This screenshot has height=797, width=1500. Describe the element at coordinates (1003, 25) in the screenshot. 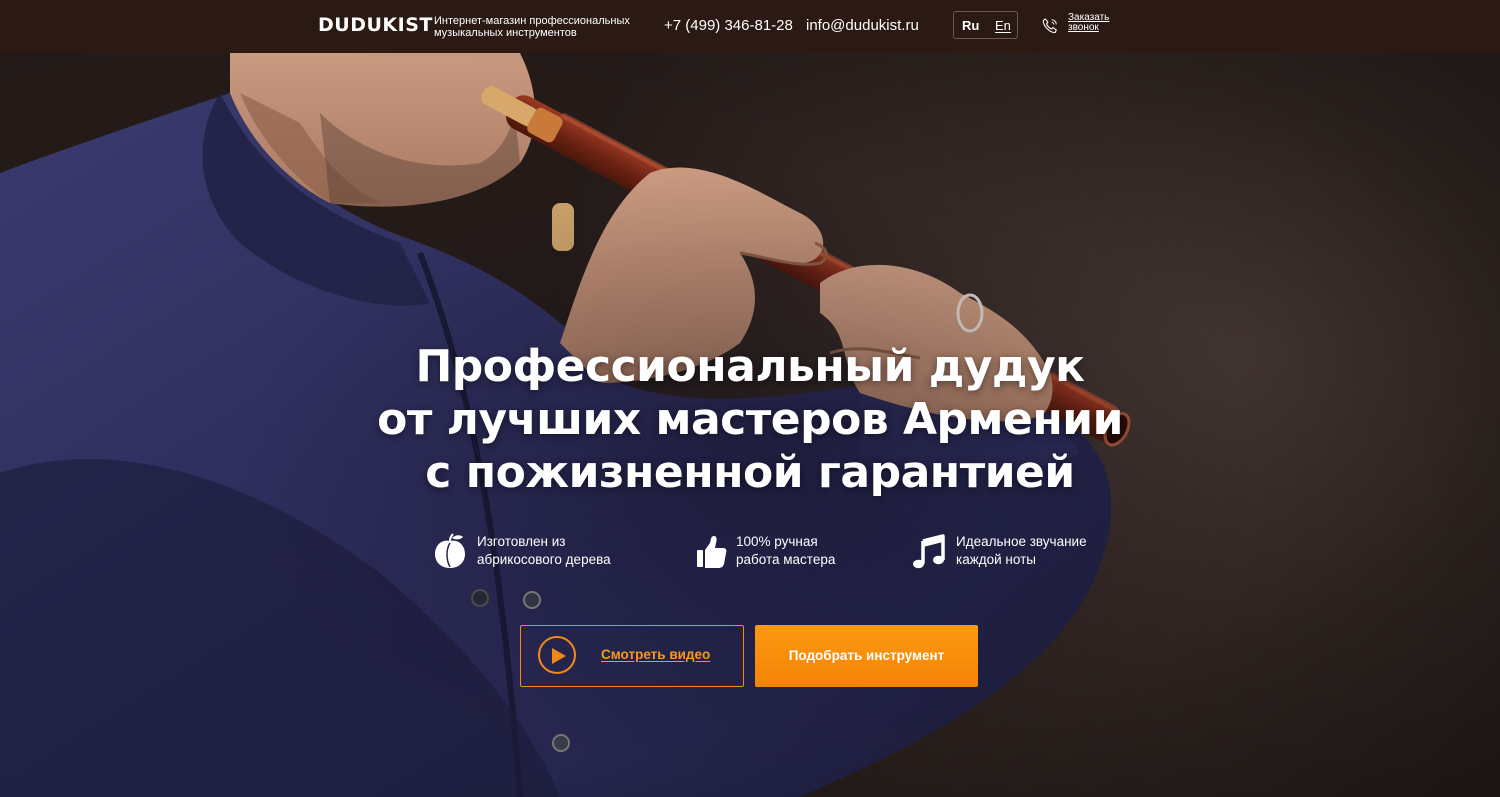

I see `lang-en-button: En` at that location.